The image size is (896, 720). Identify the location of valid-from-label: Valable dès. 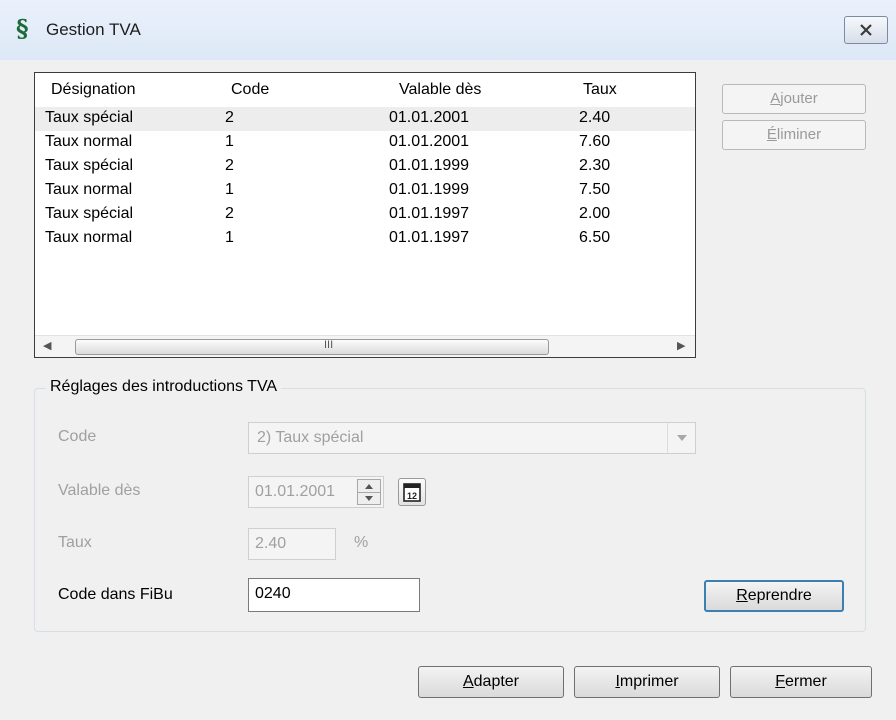
(99, 490).